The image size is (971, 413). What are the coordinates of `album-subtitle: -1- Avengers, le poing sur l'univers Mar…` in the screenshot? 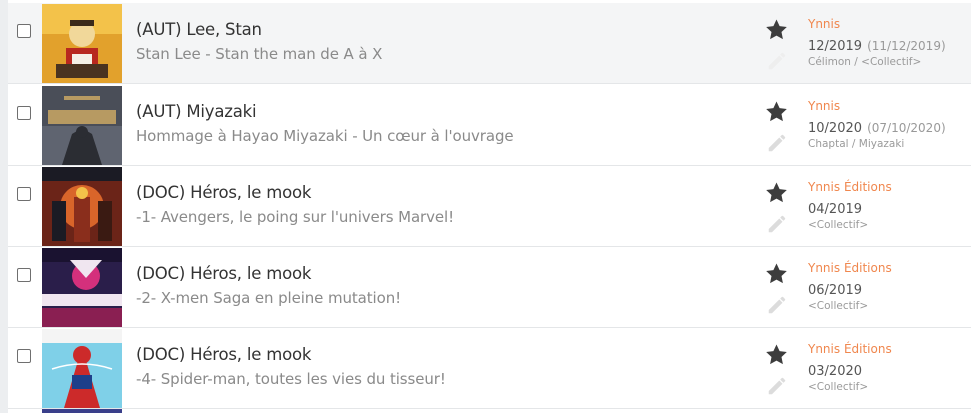 It's located at (295, 217).